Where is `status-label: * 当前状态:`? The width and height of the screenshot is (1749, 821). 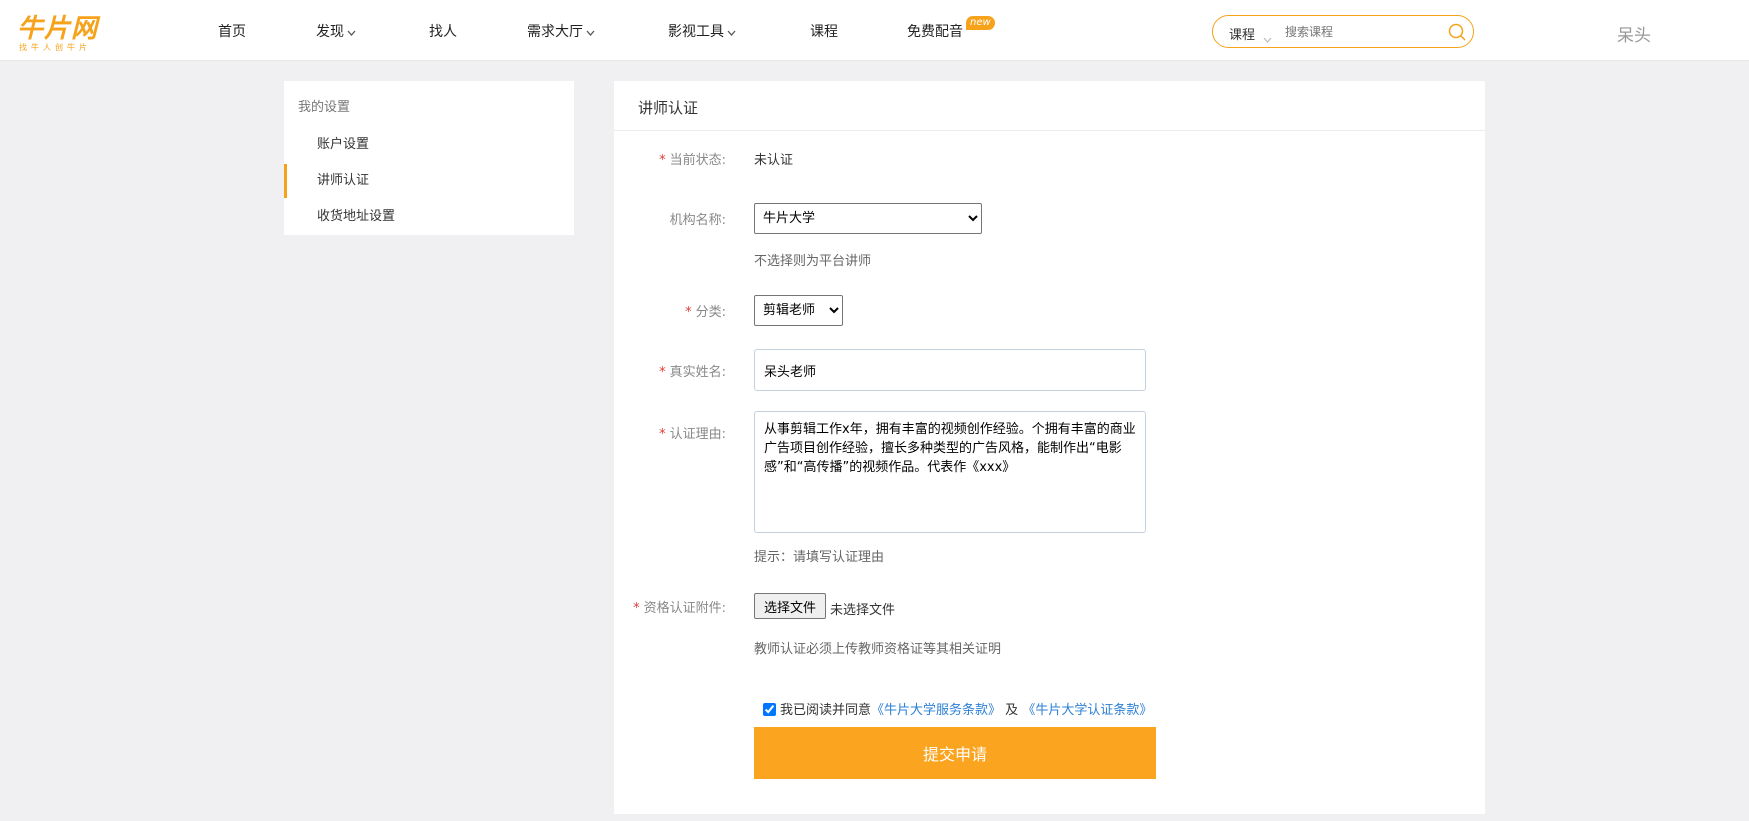
status-label: * 当前状态: is located at coordinates (692, 160).